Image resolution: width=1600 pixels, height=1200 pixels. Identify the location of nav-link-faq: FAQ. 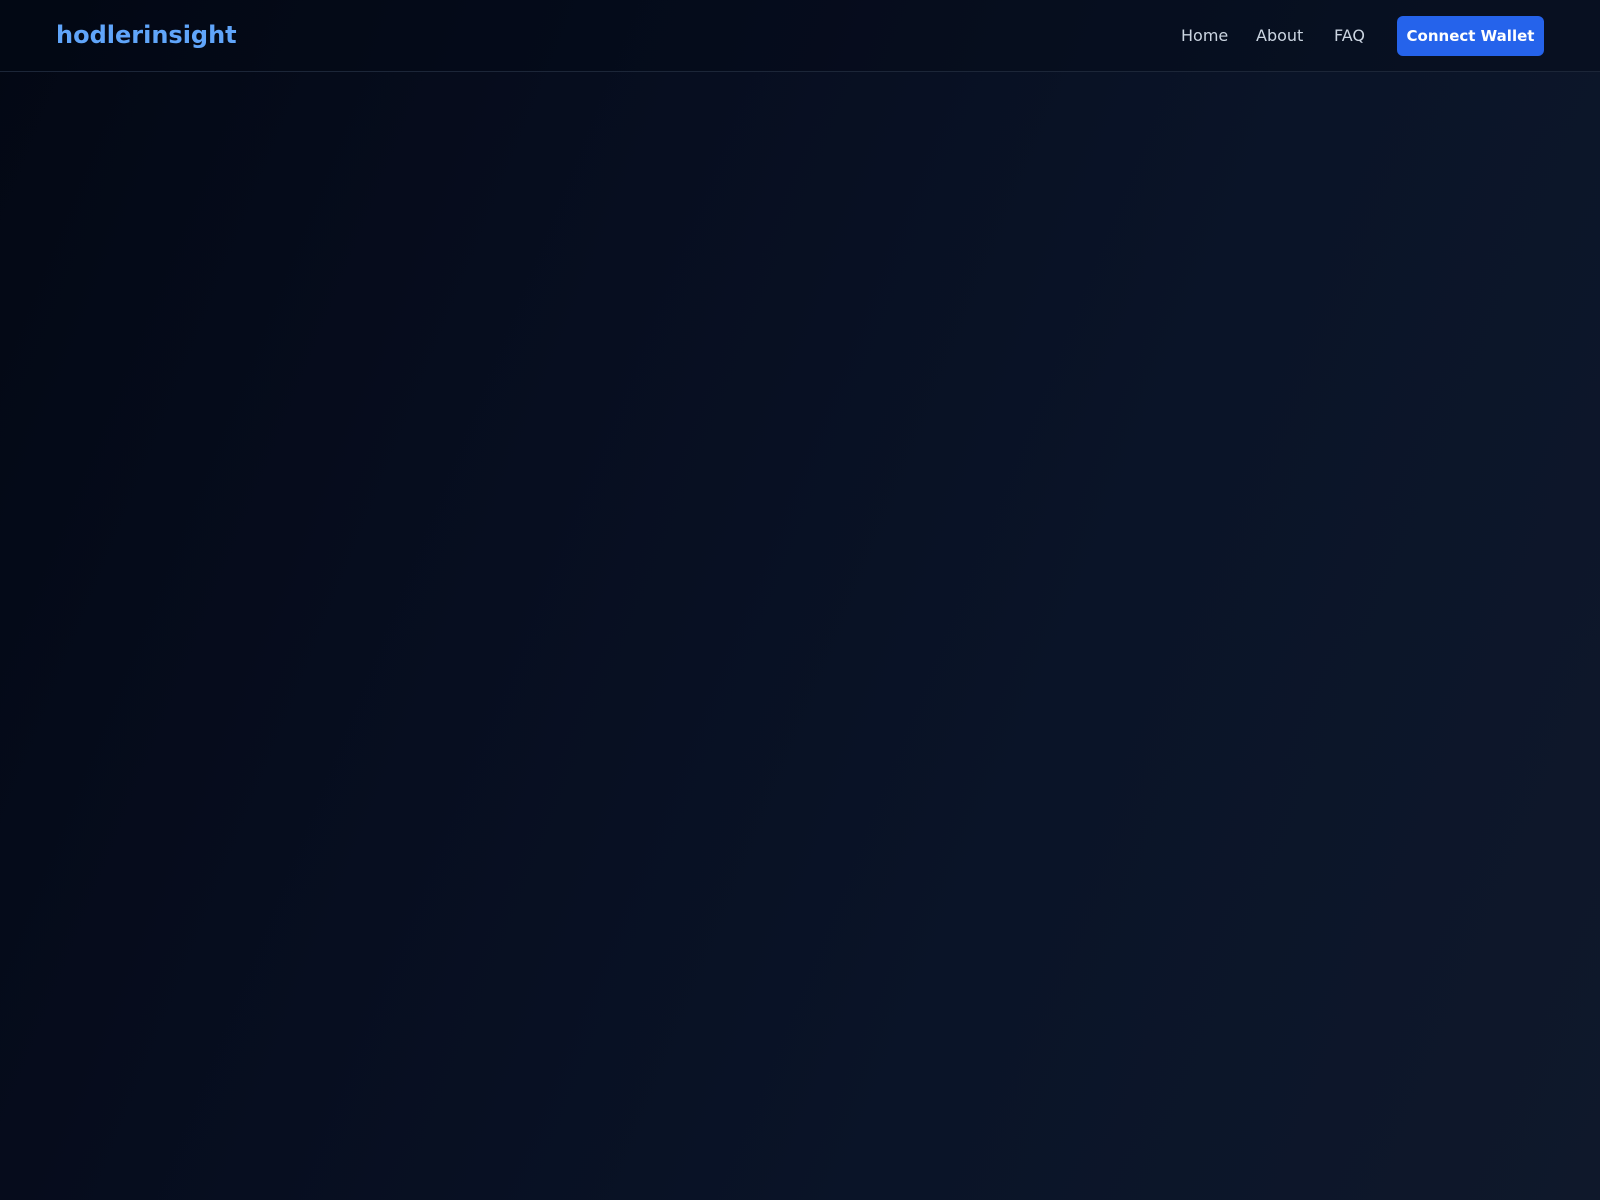
(1349, 36).